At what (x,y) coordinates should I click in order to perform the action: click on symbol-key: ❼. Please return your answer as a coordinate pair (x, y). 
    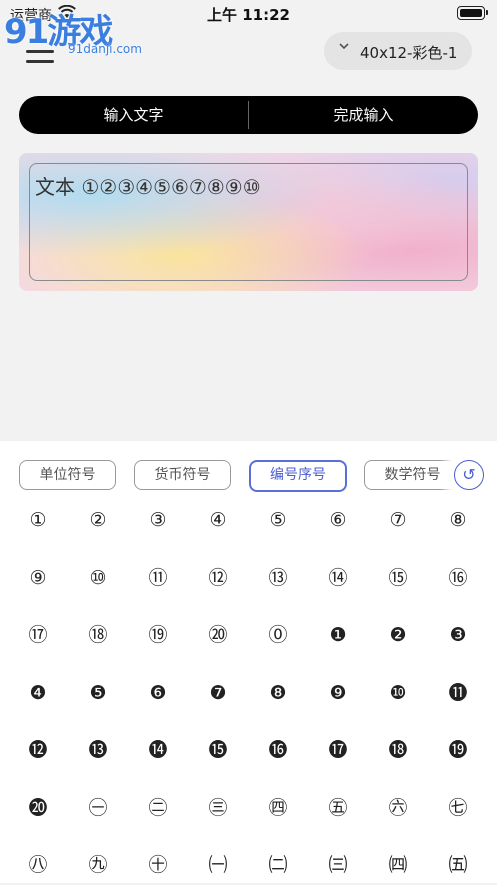
    Looking at the image, I should click on (218, 693).